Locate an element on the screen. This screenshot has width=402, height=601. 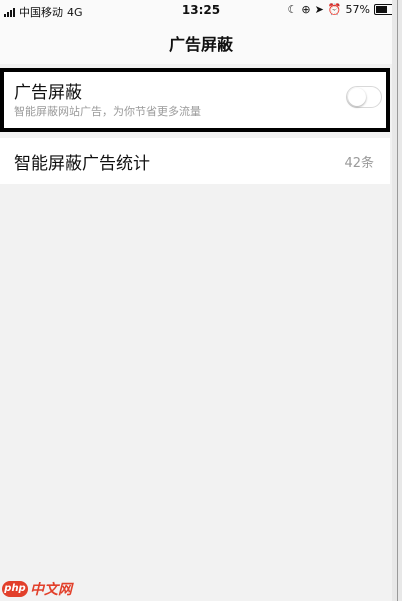
watermark-logo: php is located at coordinates (15, 589).